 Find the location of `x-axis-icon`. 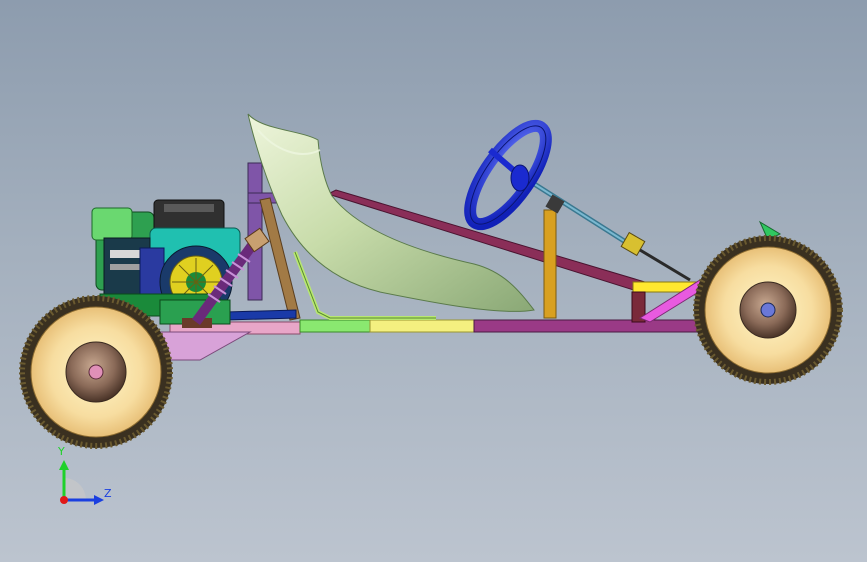

x-axis-icon is located at coordinates (64, 500).